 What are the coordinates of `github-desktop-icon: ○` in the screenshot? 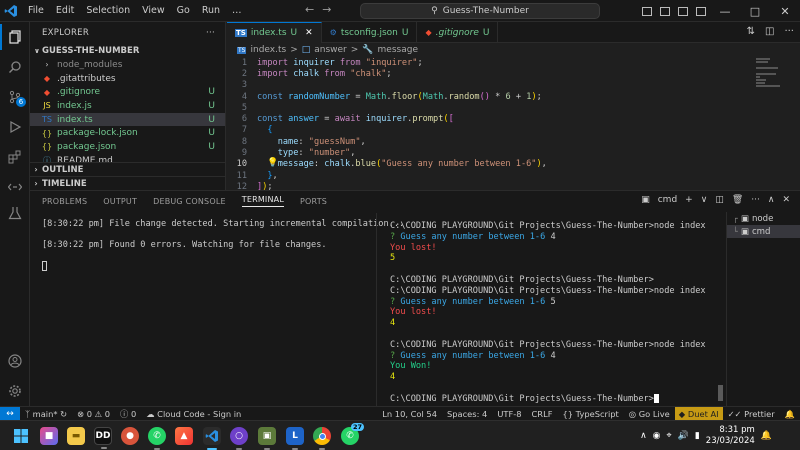 It's located at (239, 438).